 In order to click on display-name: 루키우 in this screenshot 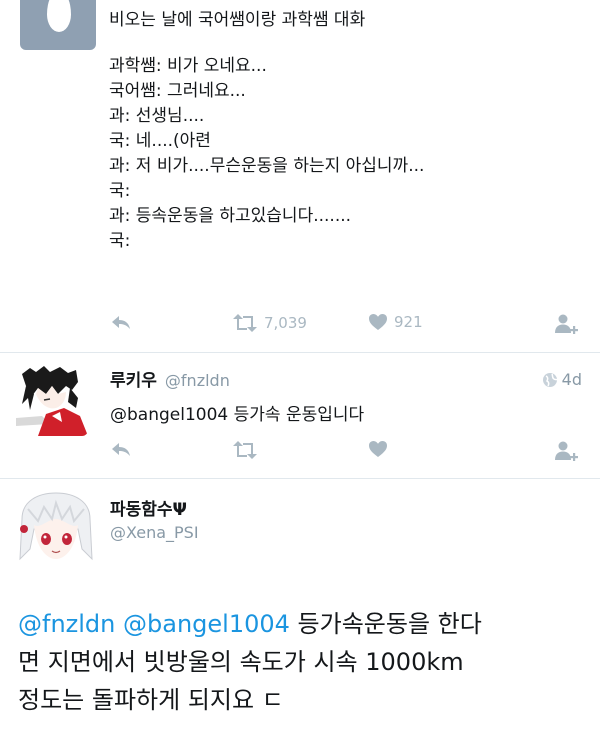, I will do `click(133, 378)`.